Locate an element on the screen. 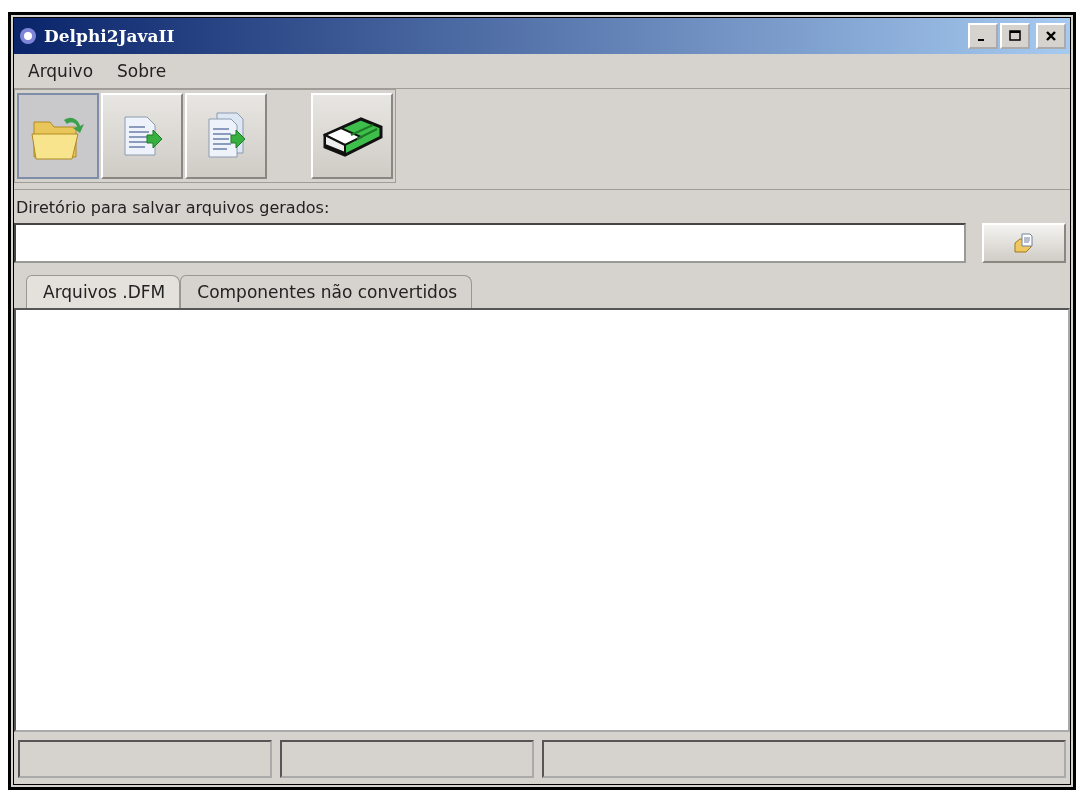  menu-item: Arquivo is located at coordinates (61, 71).